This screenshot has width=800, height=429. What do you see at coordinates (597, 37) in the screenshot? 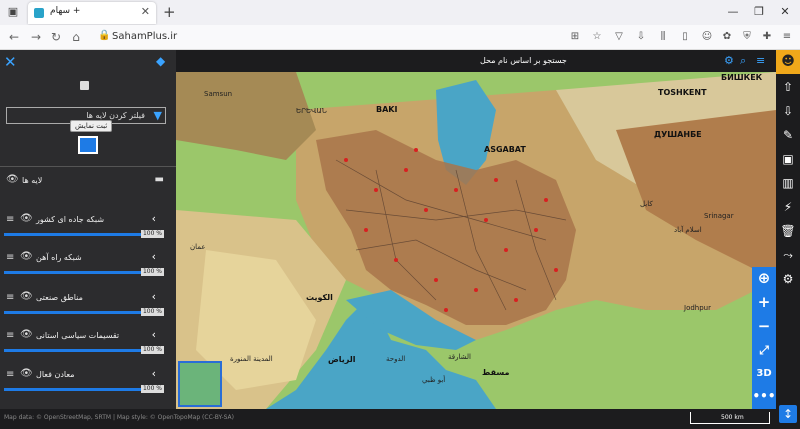
I see `bookmark-icon: ☆` at bounding box center [597, 37].